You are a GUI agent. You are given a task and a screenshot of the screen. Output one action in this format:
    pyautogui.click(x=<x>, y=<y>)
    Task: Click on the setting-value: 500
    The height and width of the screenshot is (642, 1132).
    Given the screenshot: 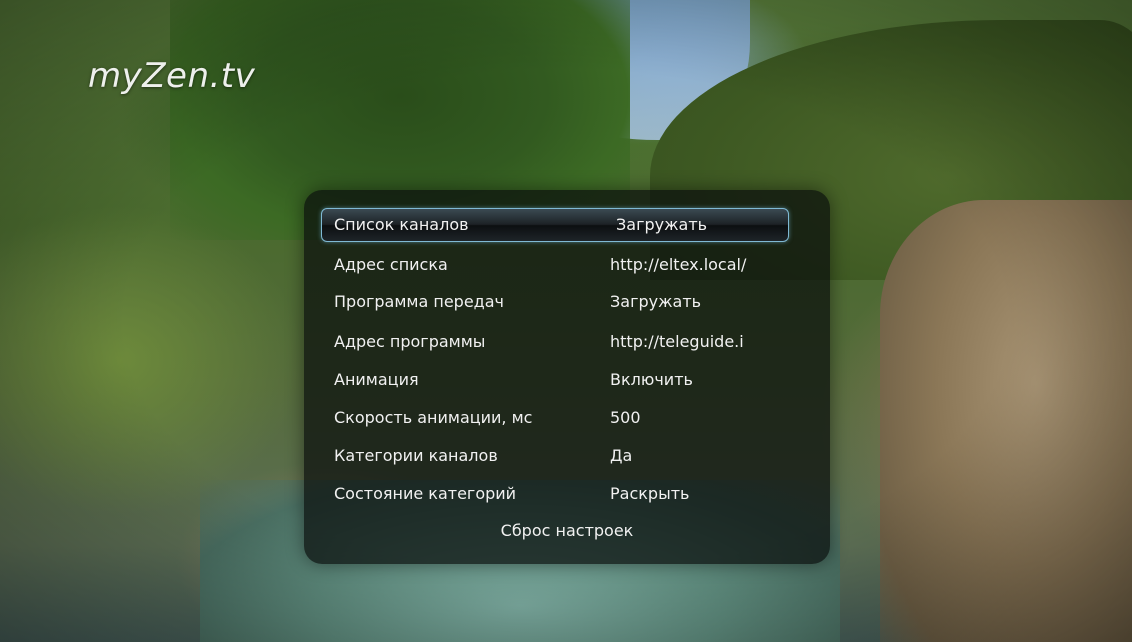 What is the action you would take?
    pyautogui.click(x=625, y=417)
    